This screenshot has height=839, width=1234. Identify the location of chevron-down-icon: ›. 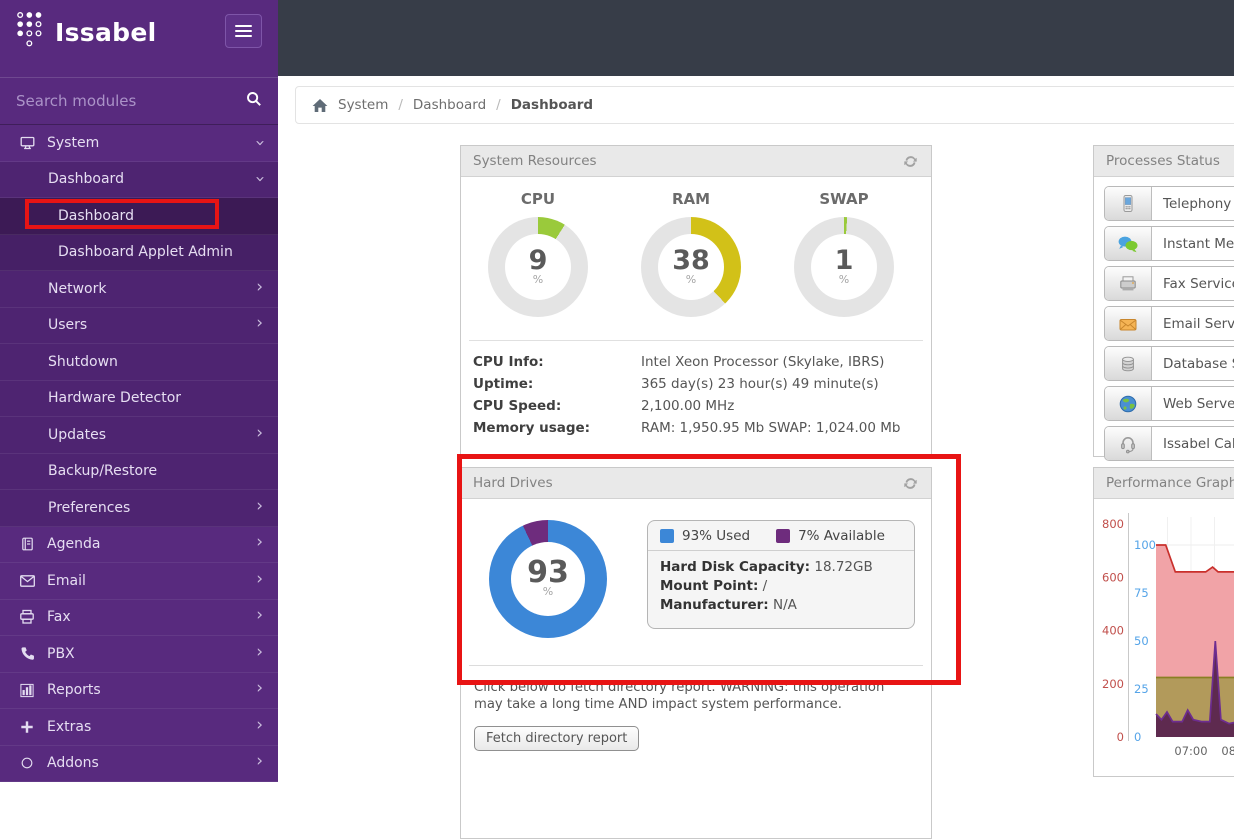
(260, 179).